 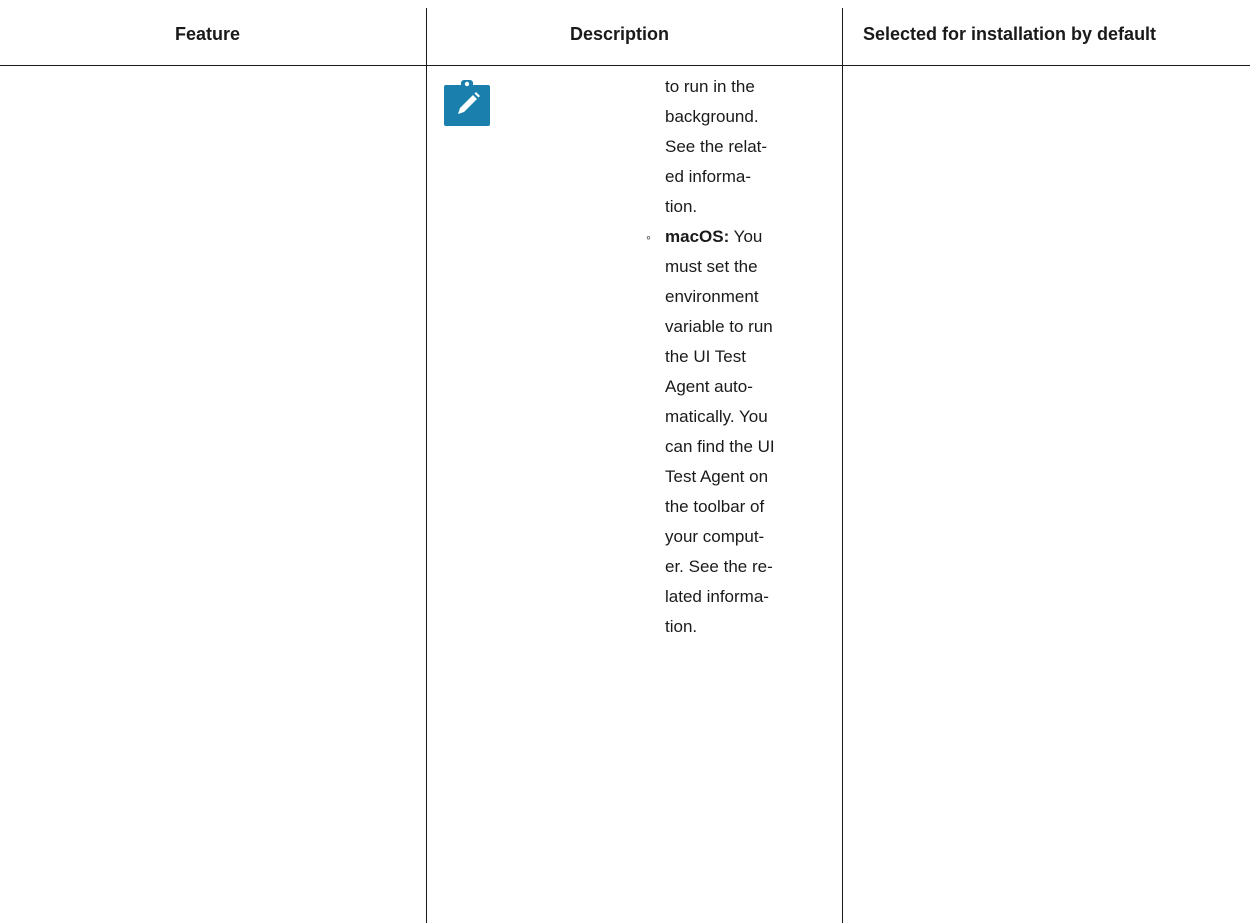 I want to click on description-line: Test Agent on, so click(x=717, y=476).